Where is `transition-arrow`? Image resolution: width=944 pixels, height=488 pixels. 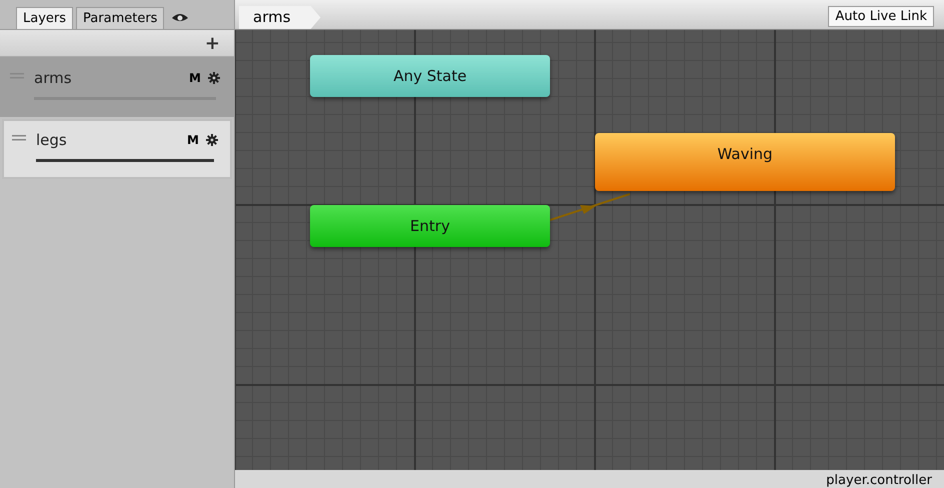 transition-arrow is located at coordinates (590, 207).